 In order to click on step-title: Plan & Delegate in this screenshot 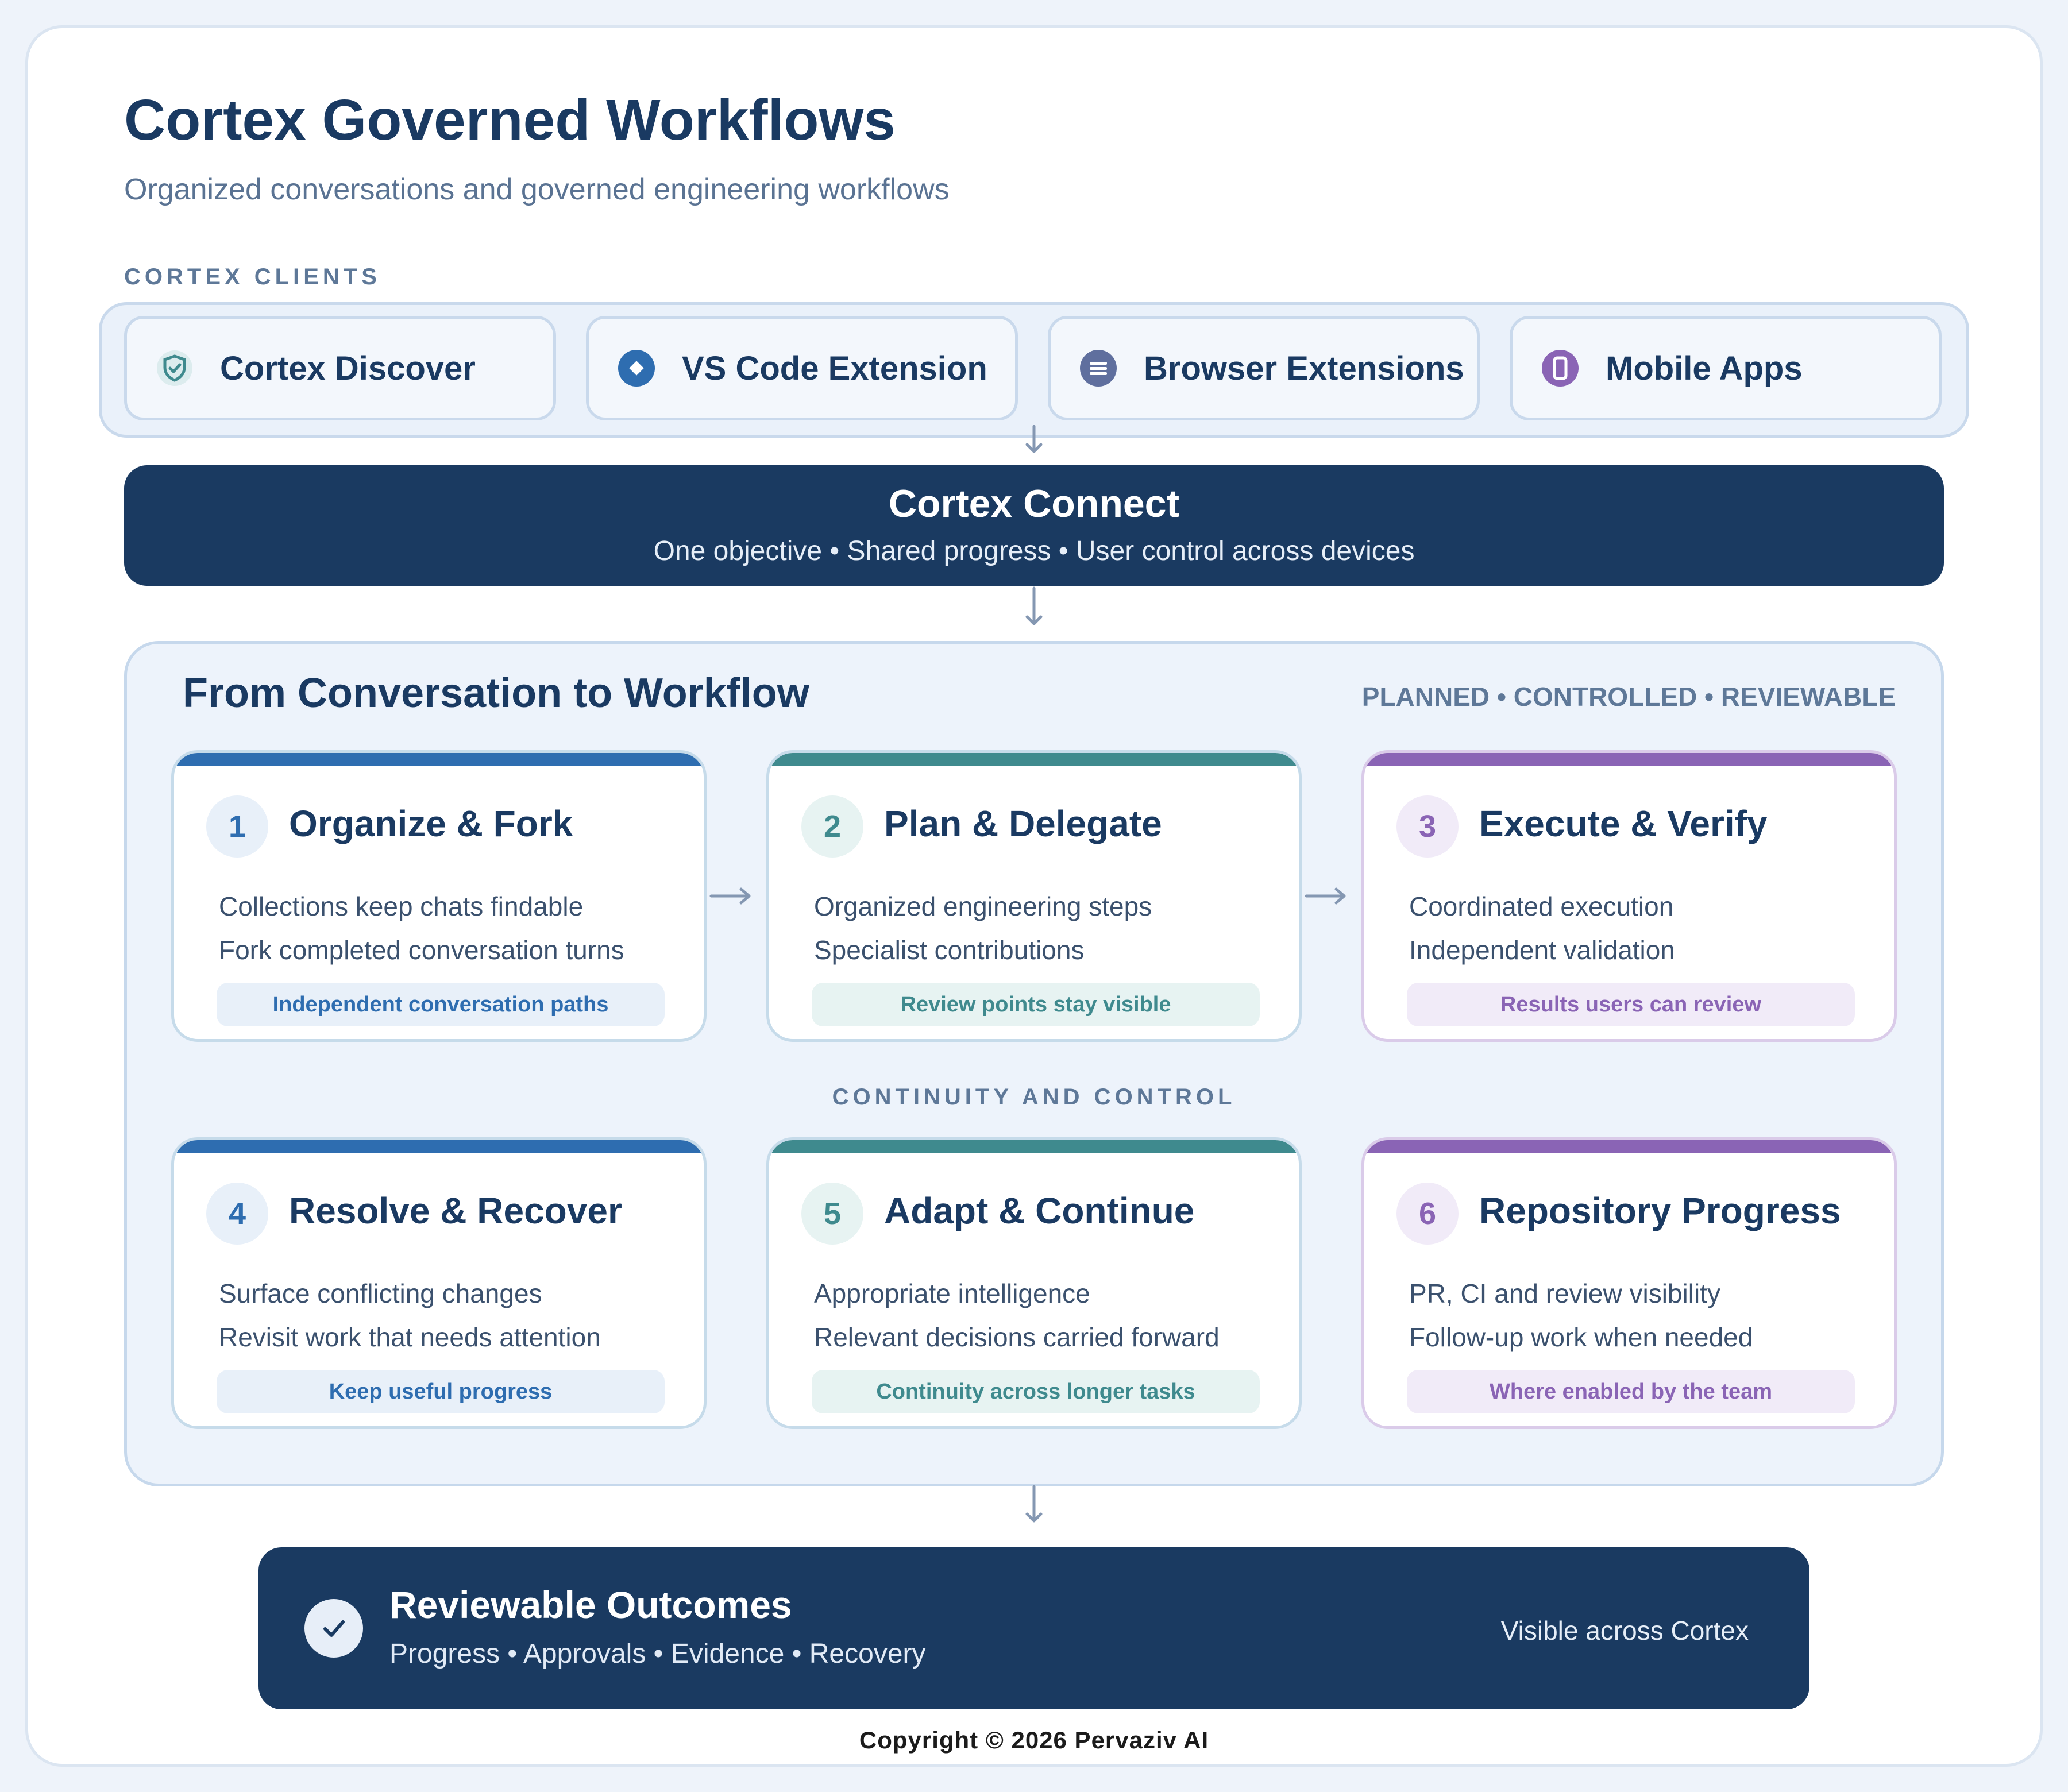, I will do `click(1023, 823)`.